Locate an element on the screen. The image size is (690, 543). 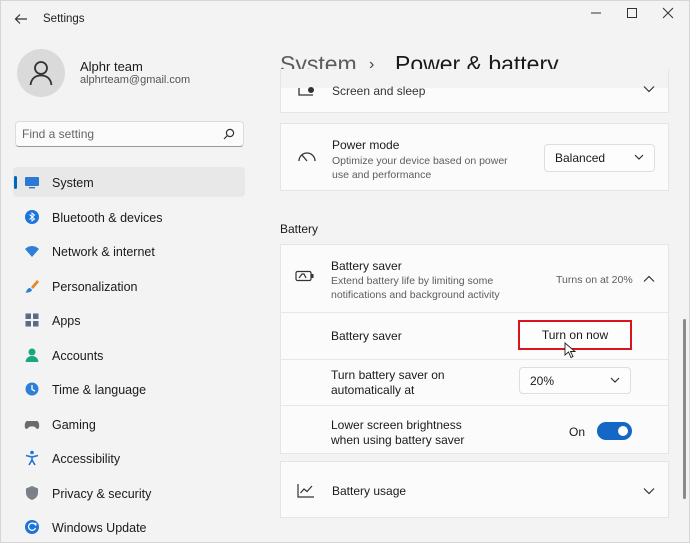
sidebar-item-label: Accessibility is located at coordinates (86, 459).